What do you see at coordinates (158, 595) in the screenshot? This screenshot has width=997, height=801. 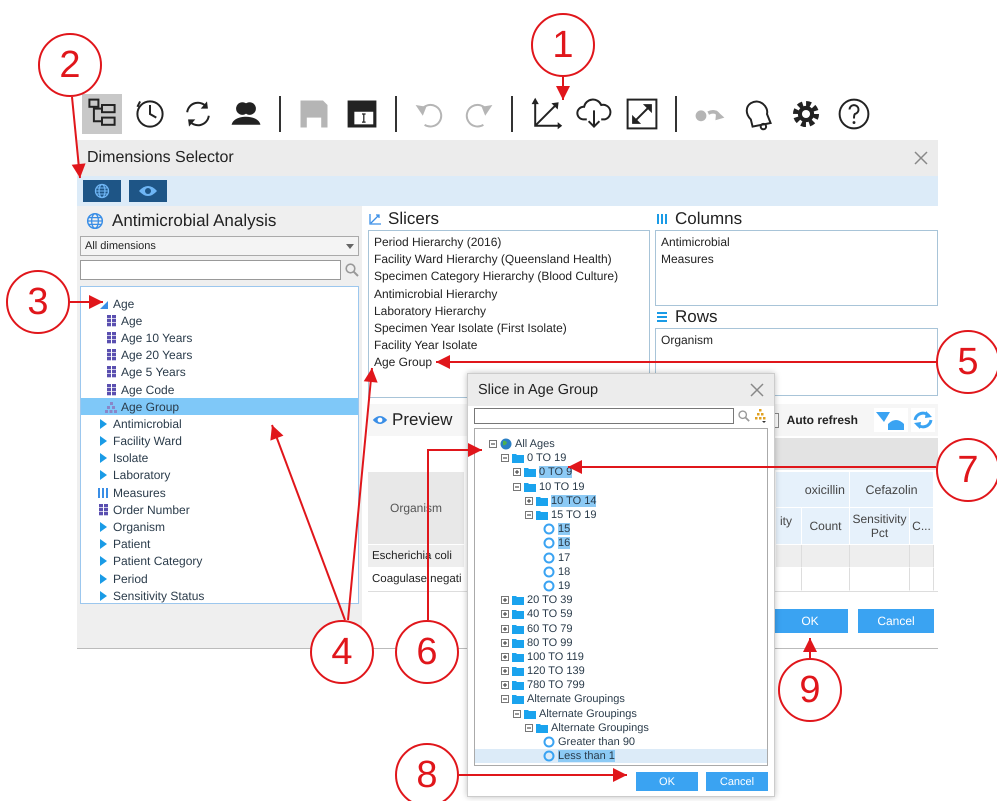 I see `tree-item: Sensitivity Status` at bounding box center [158, 595].